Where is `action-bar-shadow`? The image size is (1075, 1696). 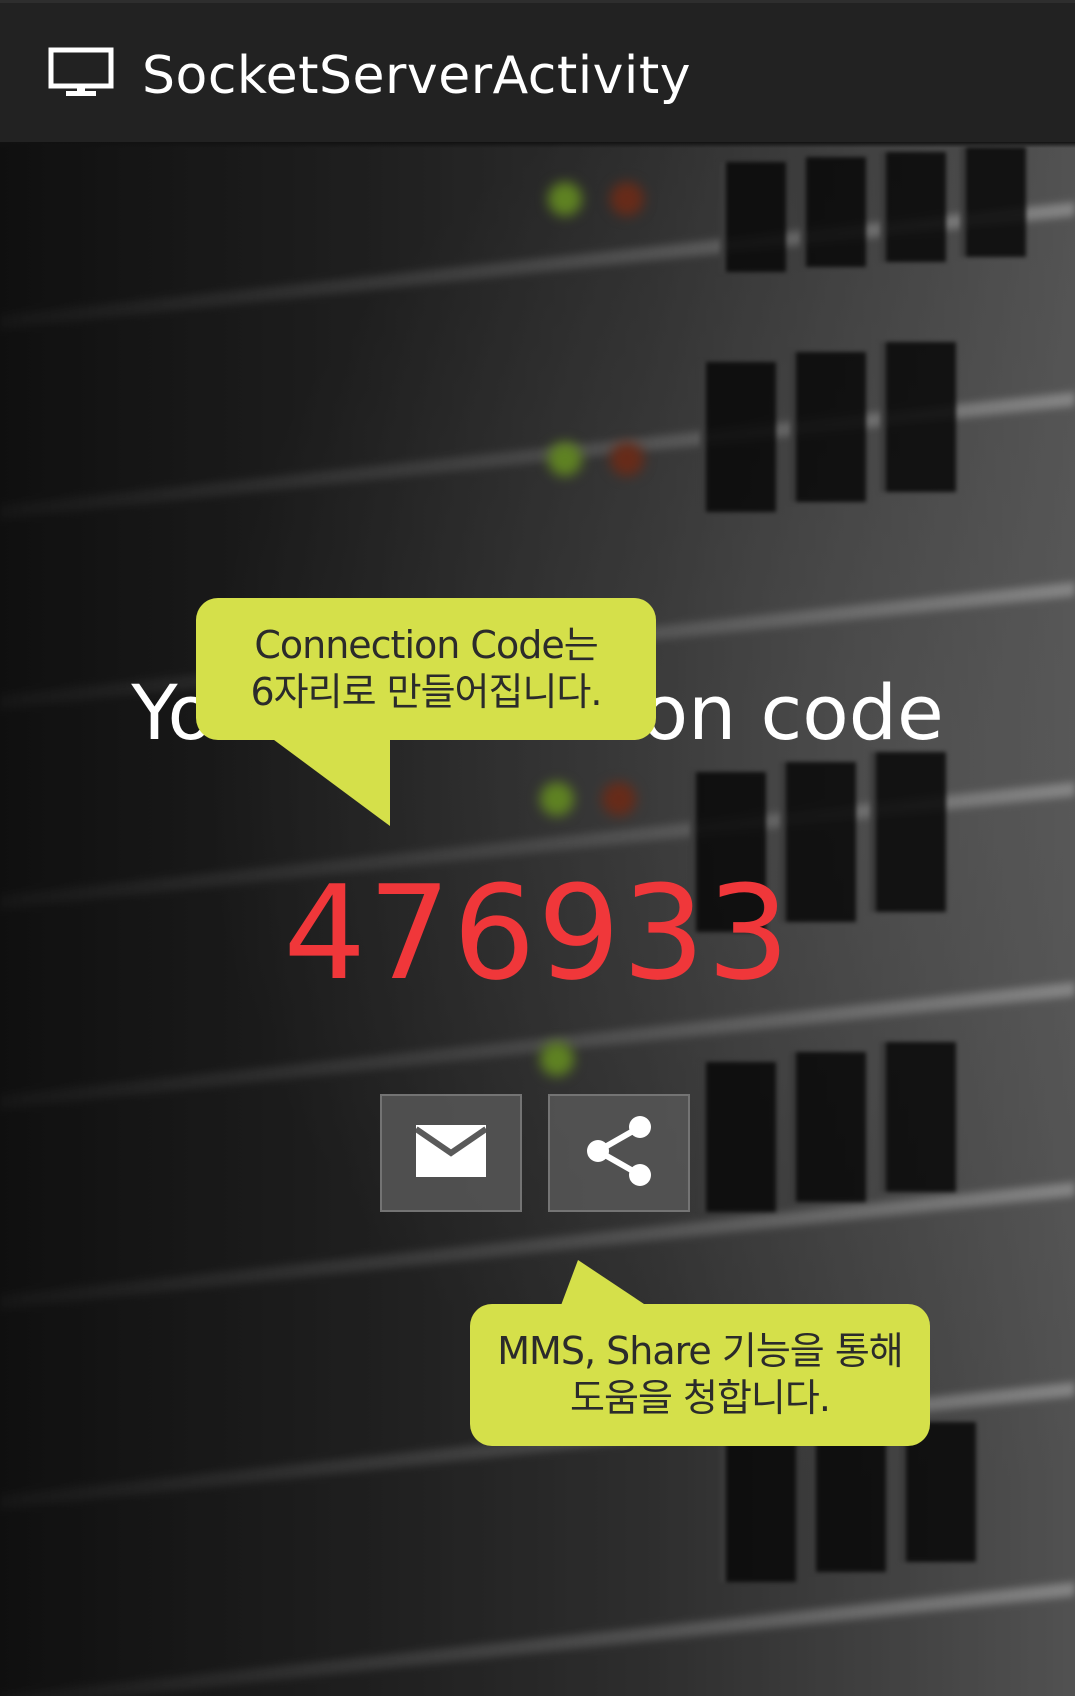 action-bar-shadow is located at coordinates (537, 145).